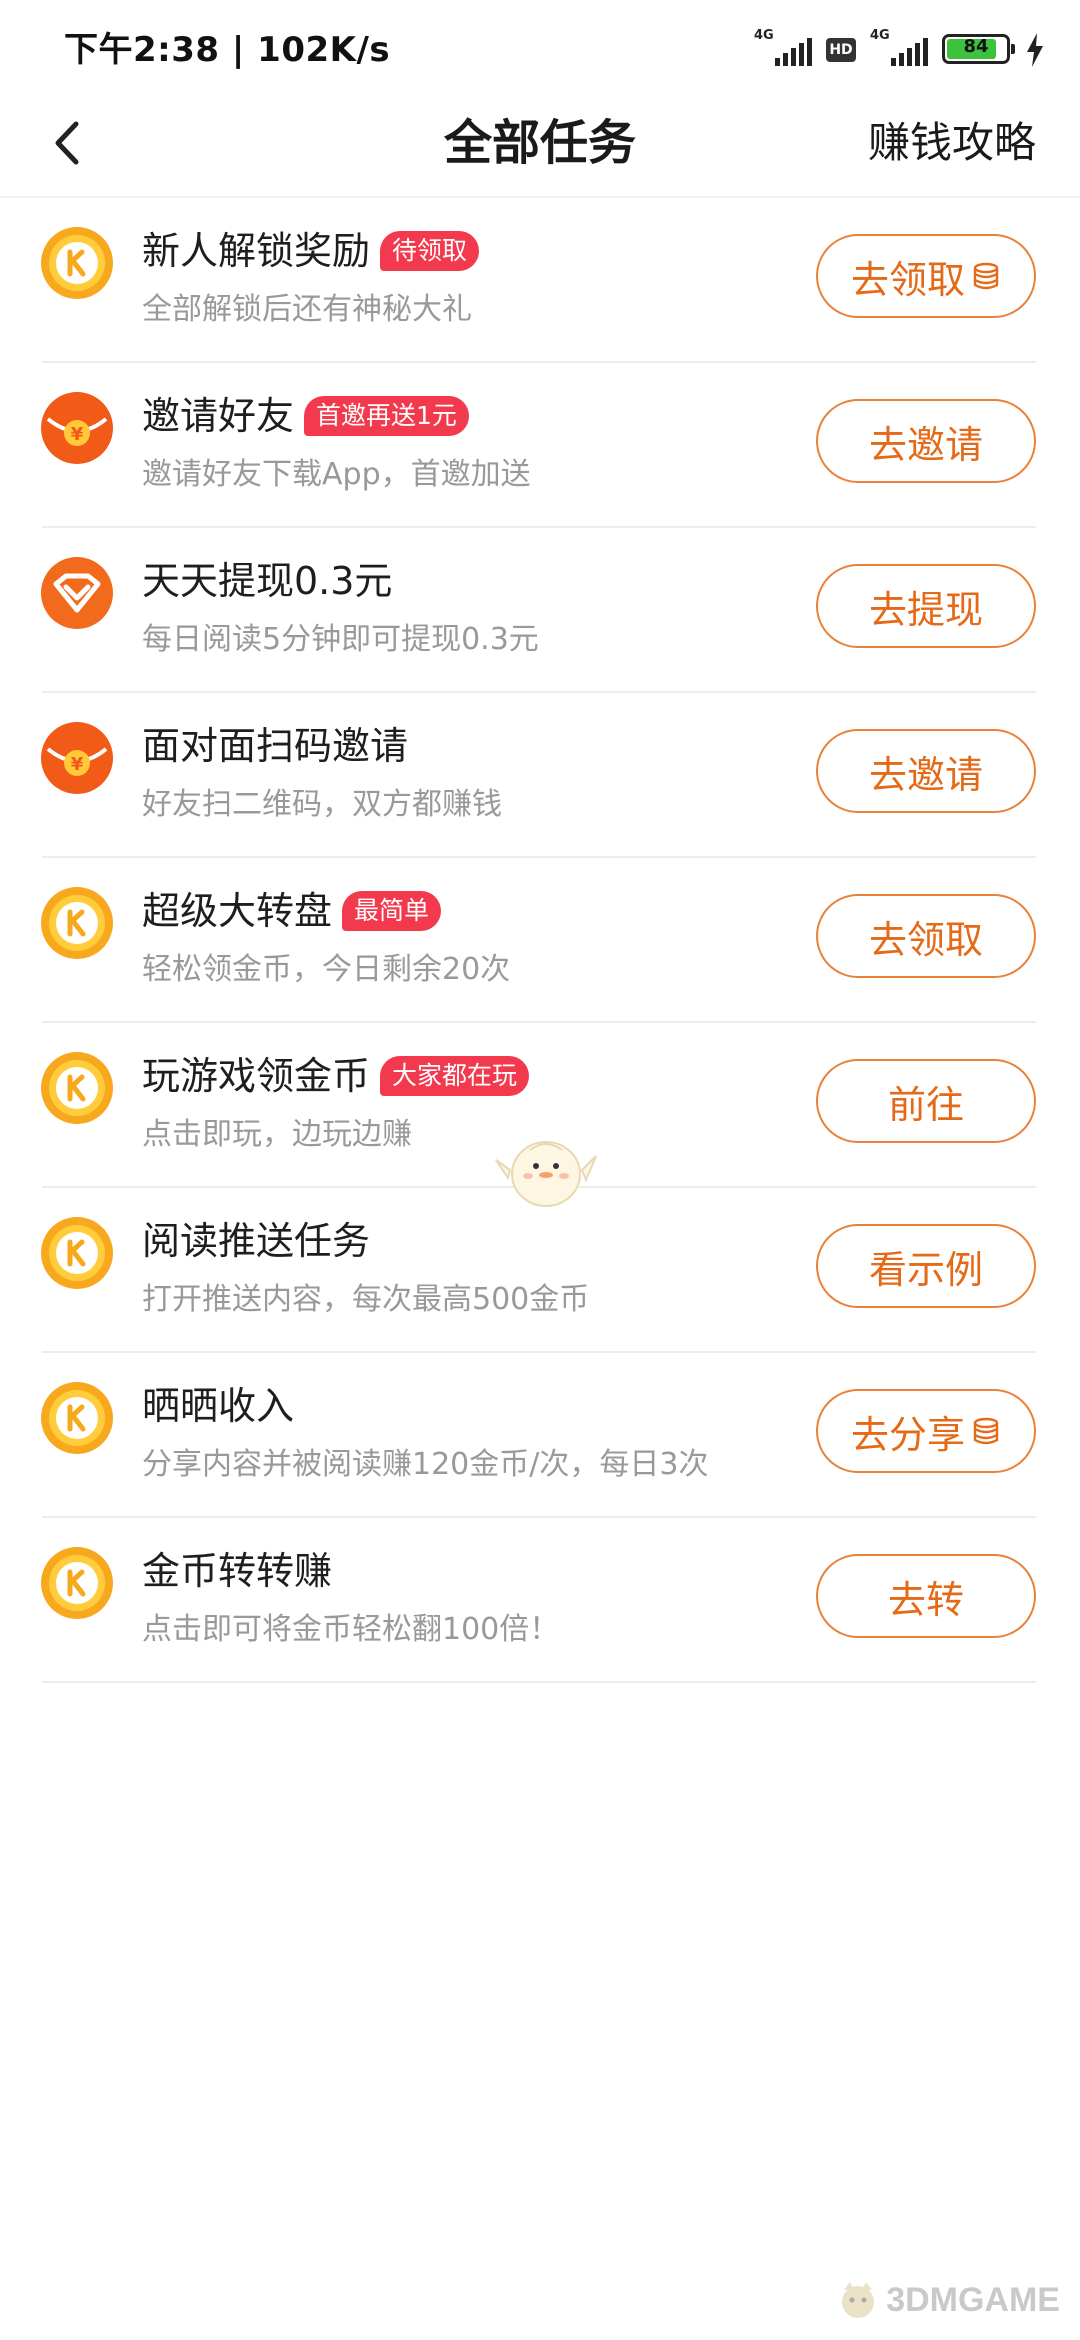 This screenshot has width=1080, height=2340. What do you see at coordinates (539, 1682) in the screenshot?
I see `row-divider` at bounding box center [539, 1682].